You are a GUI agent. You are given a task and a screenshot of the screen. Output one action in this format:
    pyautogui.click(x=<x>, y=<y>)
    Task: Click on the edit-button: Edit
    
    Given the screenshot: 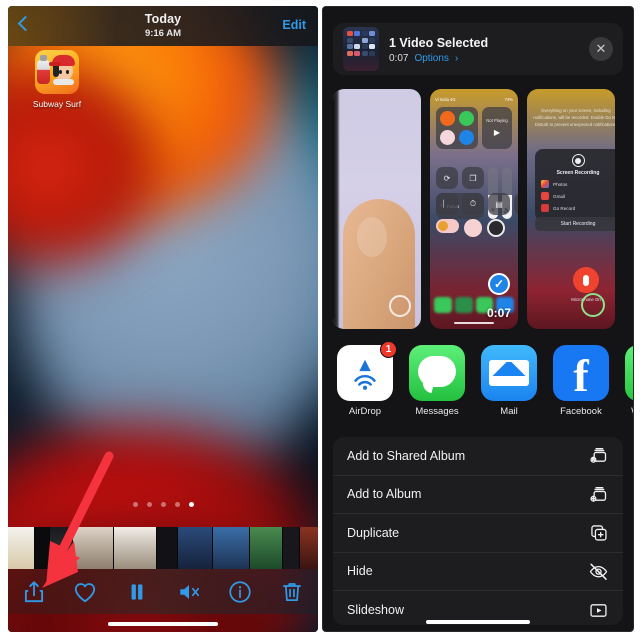 What is the action you would take?
    pyautogui.click(x=294, y=25)
    